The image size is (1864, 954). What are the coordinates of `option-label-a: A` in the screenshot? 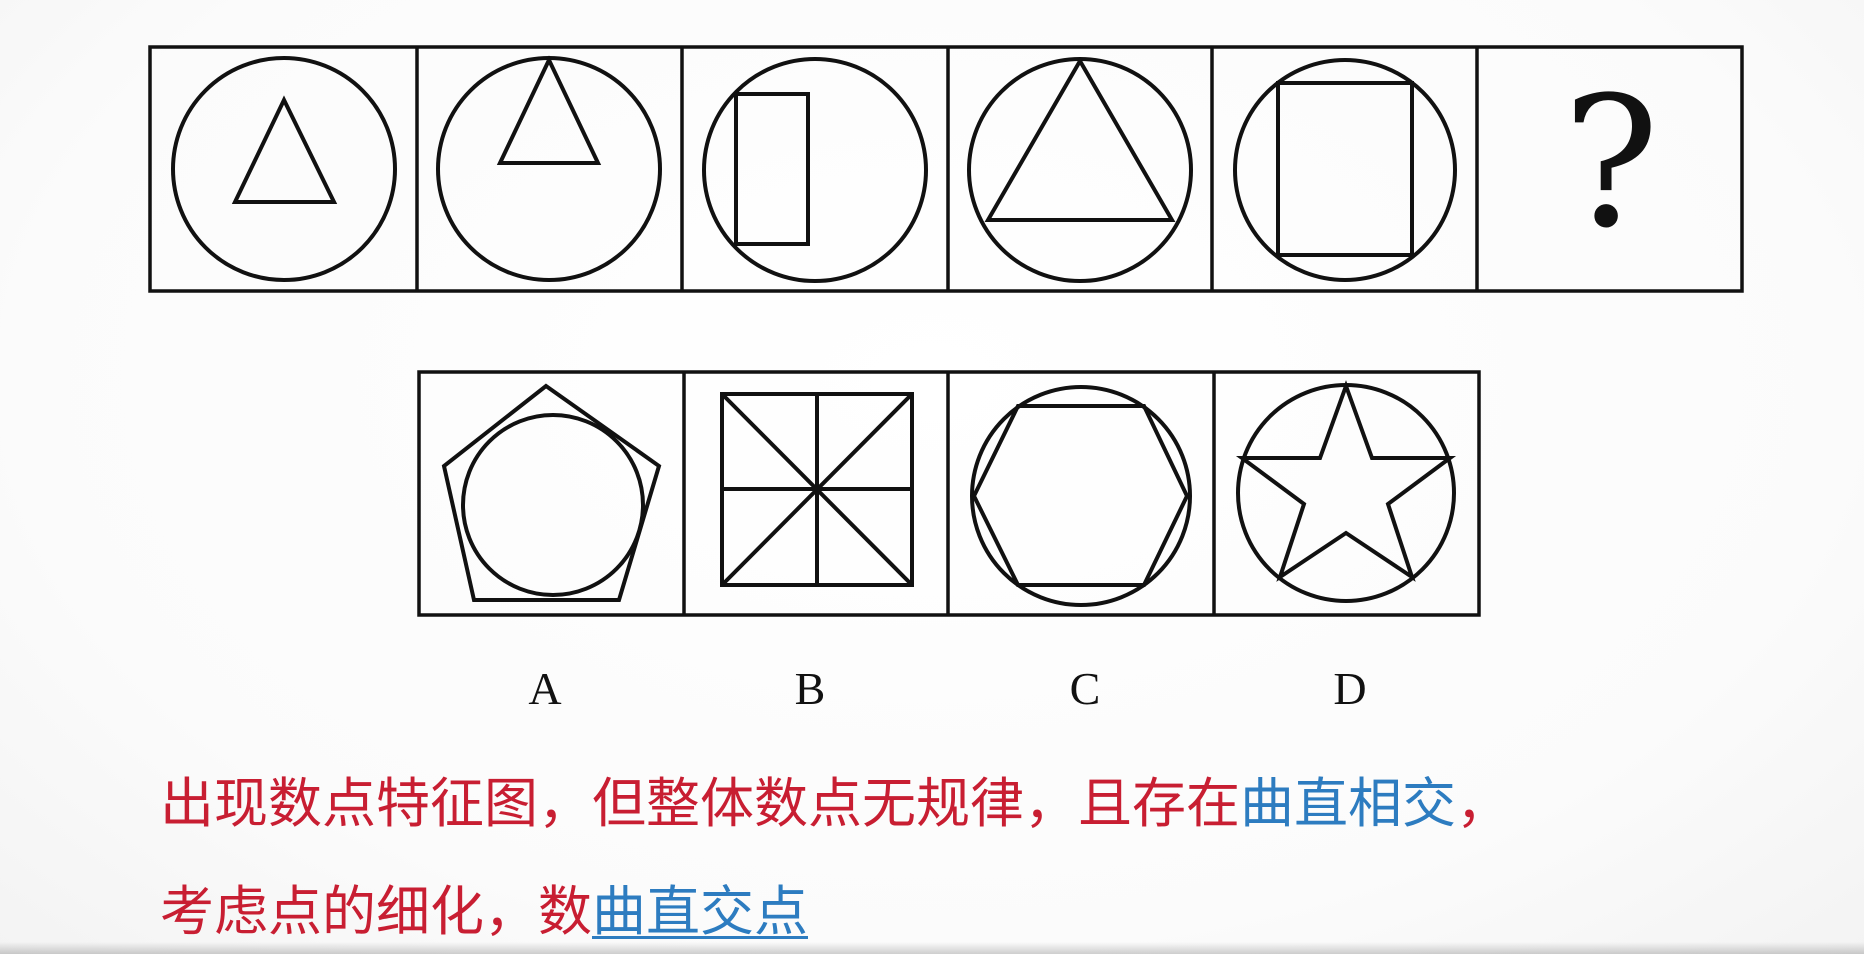 It's located at (545, 688).